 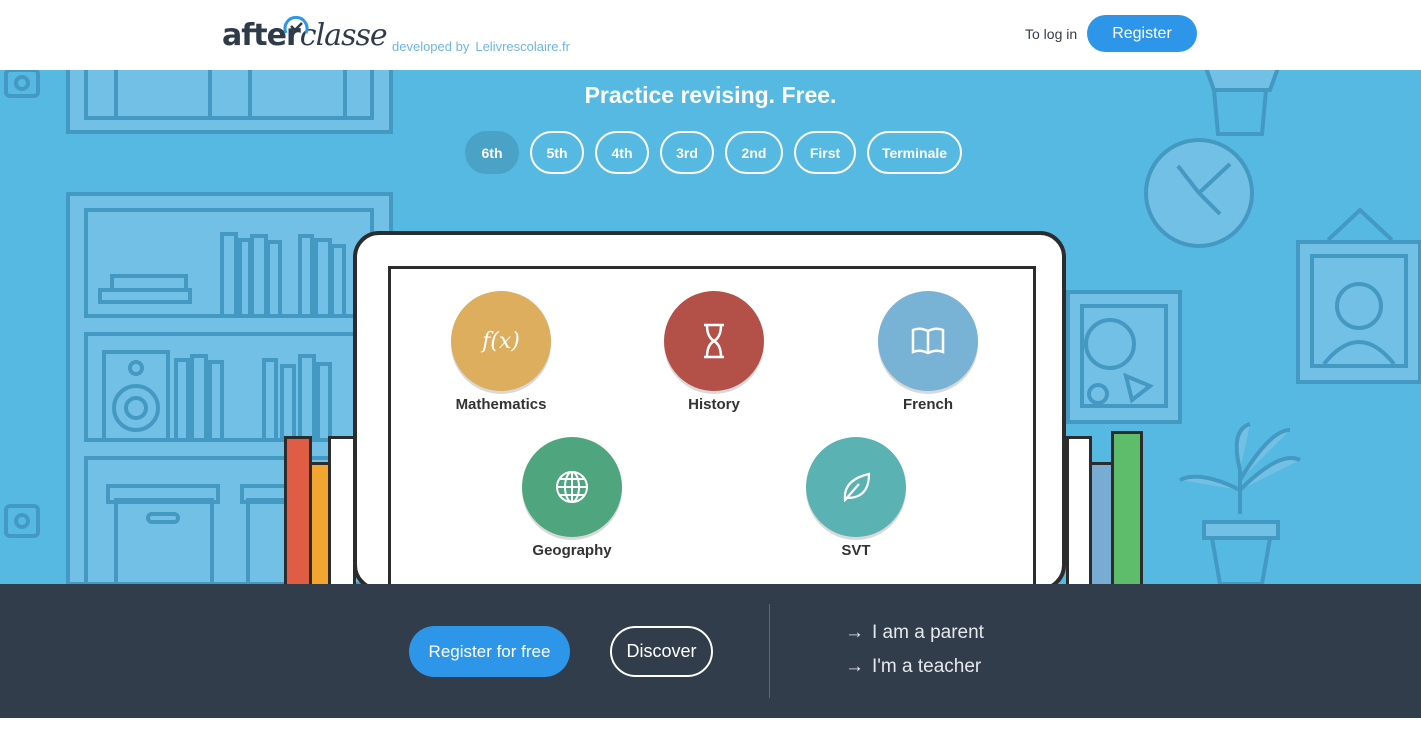 What do you see at coordinates (754, 152) in the screenshot?
I see `level-tab-2nd: 2nd` at bounding box center [754, 152].